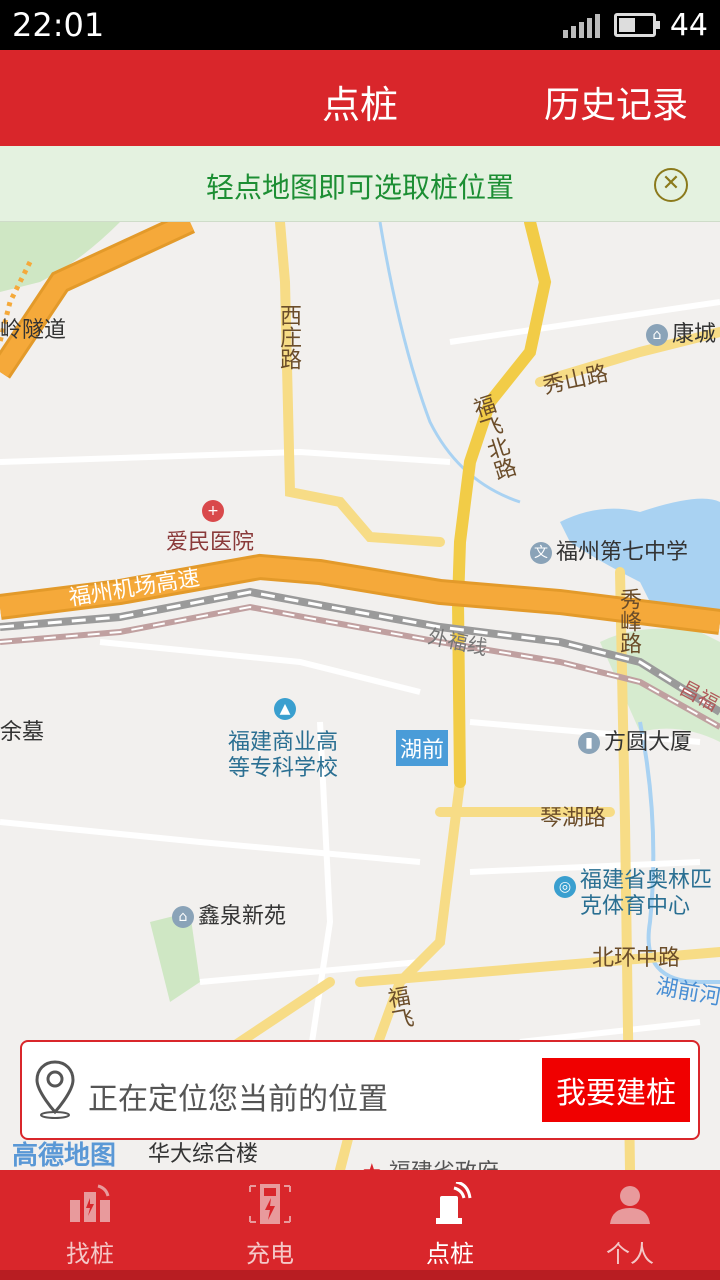 The width and height of the screenshot is (720, 1280). I want to click on nav-item-find-pile: 找桩, so click(90, 1220).